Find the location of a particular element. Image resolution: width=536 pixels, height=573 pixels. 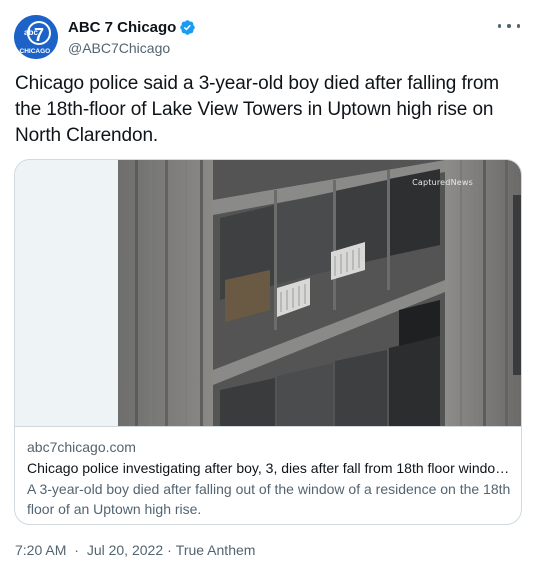

abc7-logo-icon: abc 7 CHICAGO is located at coordinates (36, 37).